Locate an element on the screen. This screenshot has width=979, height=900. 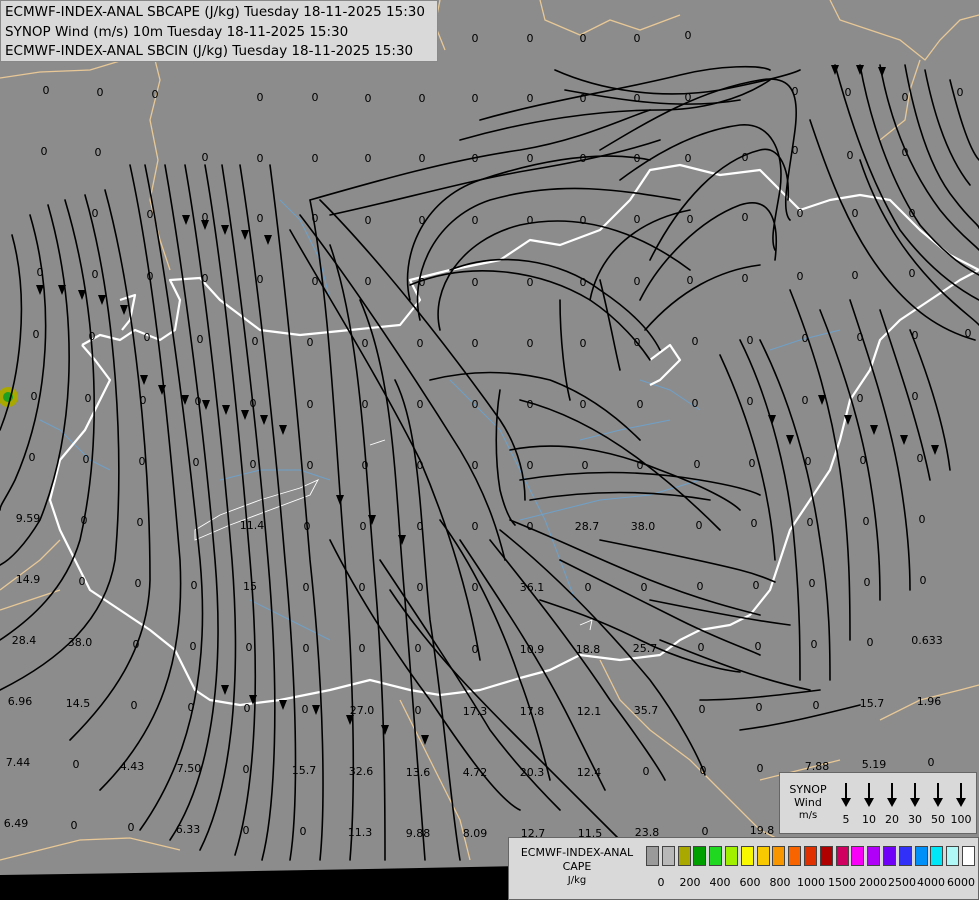
cape-value-label: 11.4 is located at coordinates (252, 525).